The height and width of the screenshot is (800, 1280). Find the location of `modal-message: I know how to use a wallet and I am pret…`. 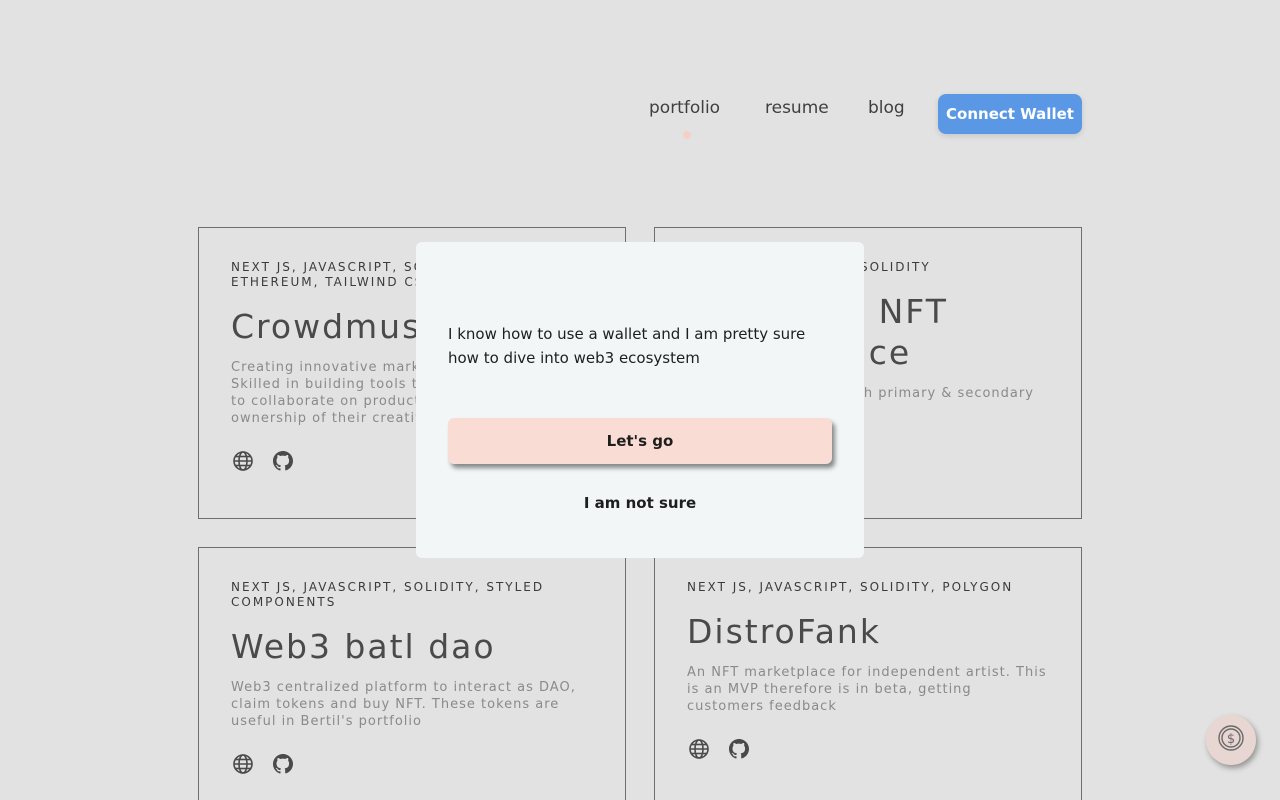

modal-message: I know how to use a wallet and I am pret… is located at coordinates (627, 346).